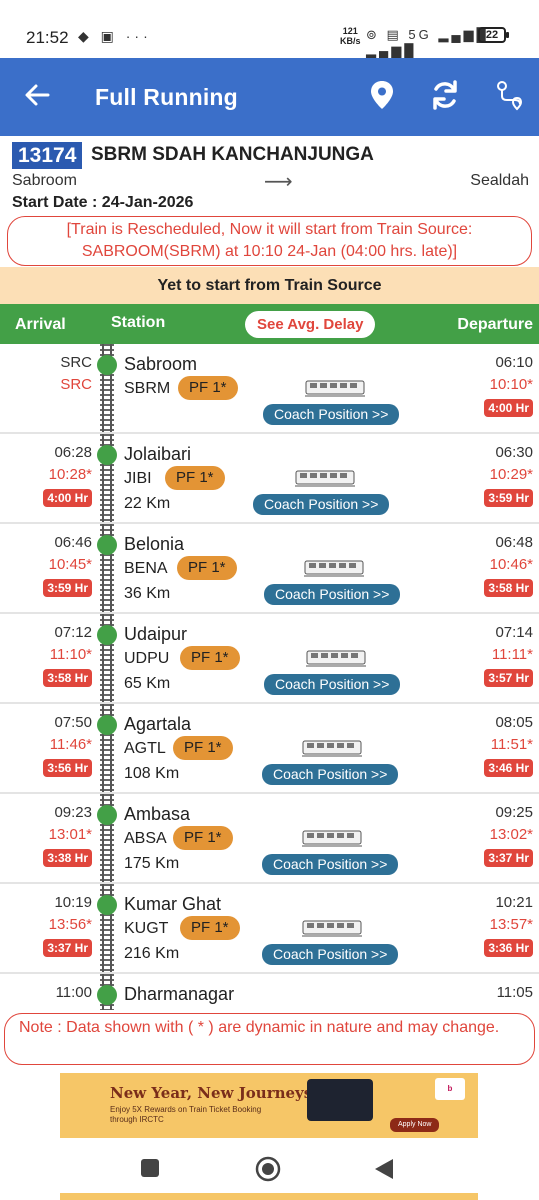 The image size is (539, 1200). Describe the element at coordinates (514, 902) in the screenshot. I see `departure-scheduled: 10:21` at that location.